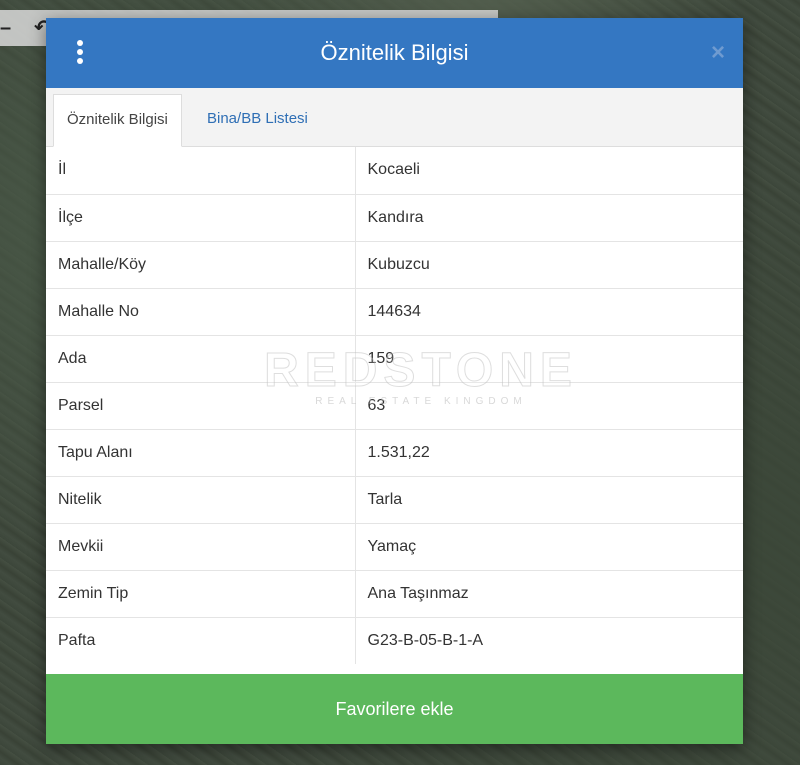 The width and height of the screenshot is (800, 765). Describe the element at coordinates (257, 120) in the screenshot. I see `tab-building-list: Bina/BB Listesi` at that location.